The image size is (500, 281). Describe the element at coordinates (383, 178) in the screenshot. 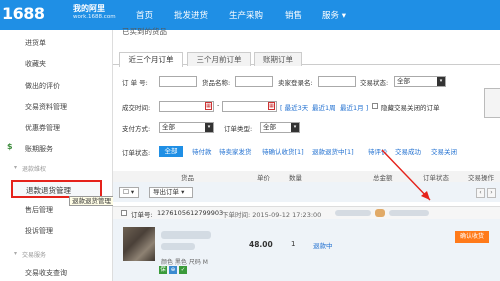

I see `col-total: 总金额` at that location.